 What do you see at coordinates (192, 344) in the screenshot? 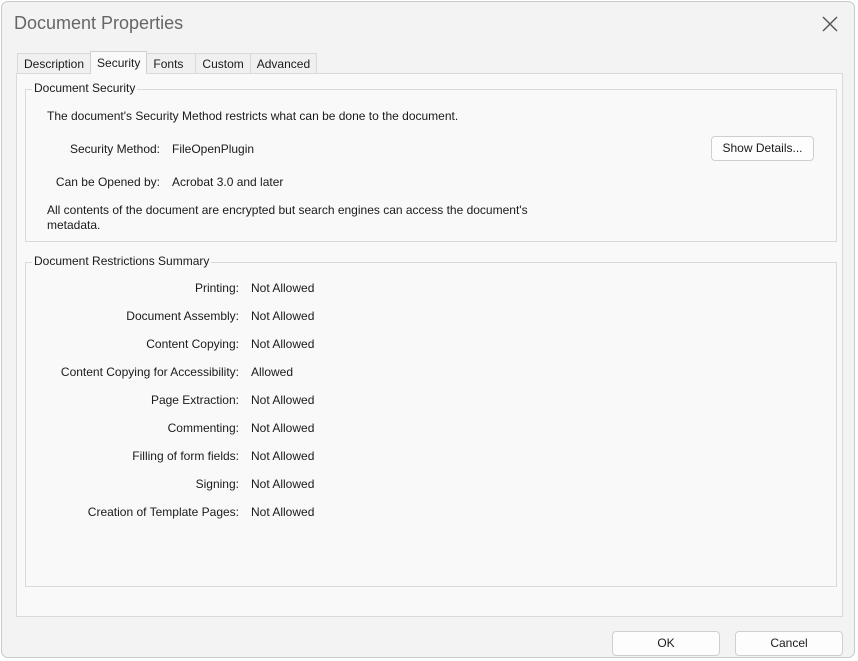
I see `restriction-label: Content Copying:` at bounding box center [192, 344].